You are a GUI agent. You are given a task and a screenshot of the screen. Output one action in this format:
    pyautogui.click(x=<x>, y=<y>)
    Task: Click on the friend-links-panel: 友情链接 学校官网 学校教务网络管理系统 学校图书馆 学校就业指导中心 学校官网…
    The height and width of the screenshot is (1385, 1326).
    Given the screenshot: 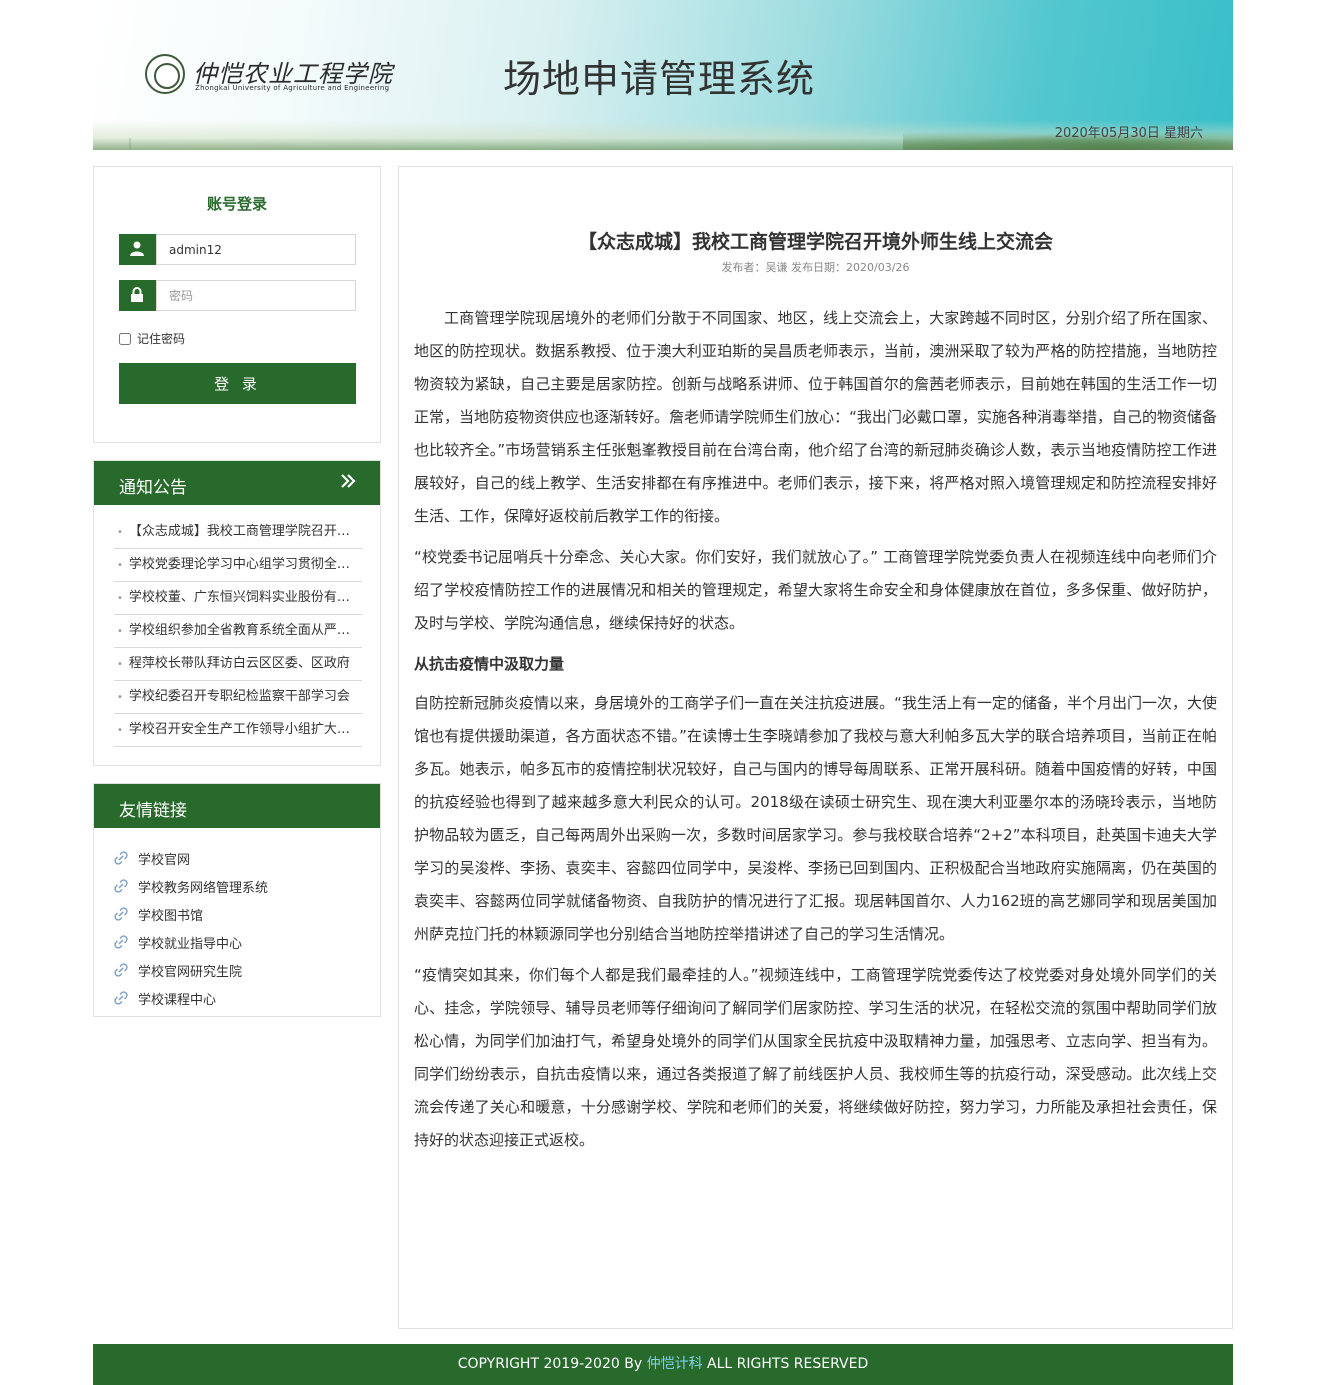 What is the action you would take?
    pyautogui.click(x=237, y=900)
    